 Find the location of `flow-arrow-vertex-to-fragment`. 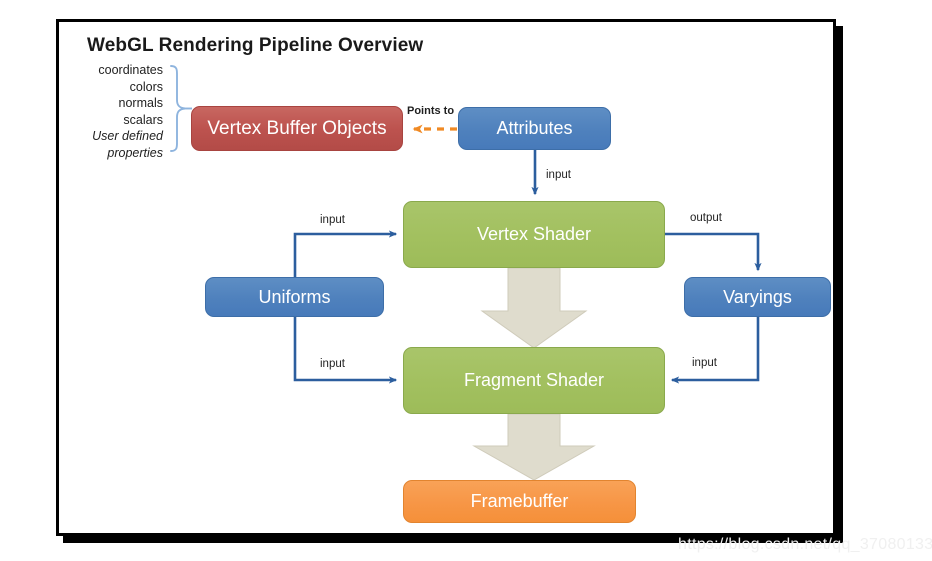

flow-arrow-vertex-to-fragment is located at coordinates (534, 308).